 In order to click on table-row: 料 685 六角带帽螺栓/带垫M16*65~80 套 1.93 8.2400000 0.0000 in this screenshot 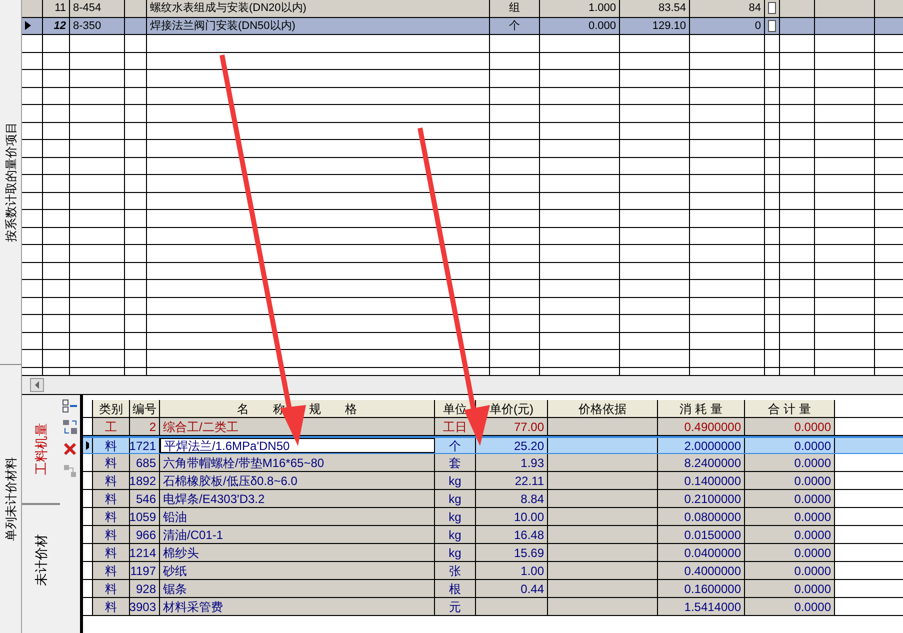, I will do `click(493, 463)`.